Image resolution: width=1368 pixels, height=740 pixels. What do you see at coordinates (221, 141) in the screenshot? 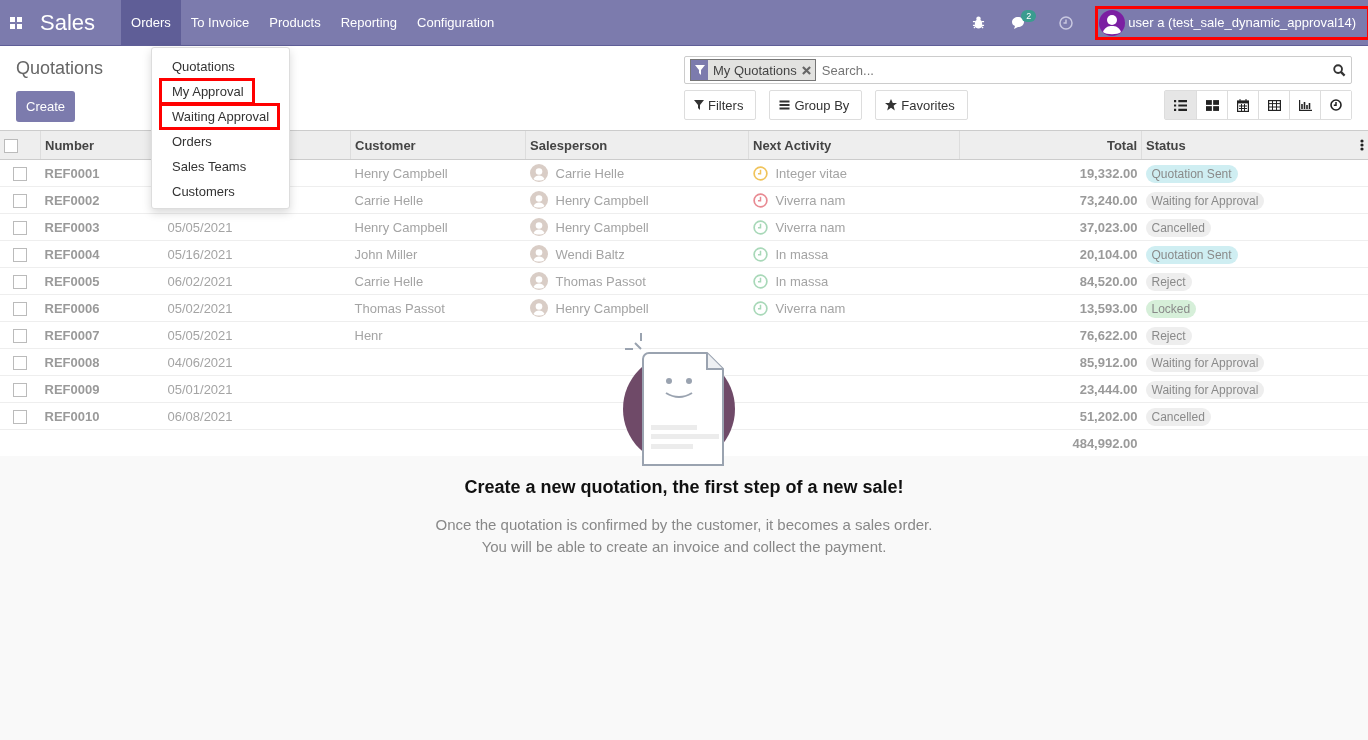
I see `dropdown-item: Orders` at bounding box center [221, 141].